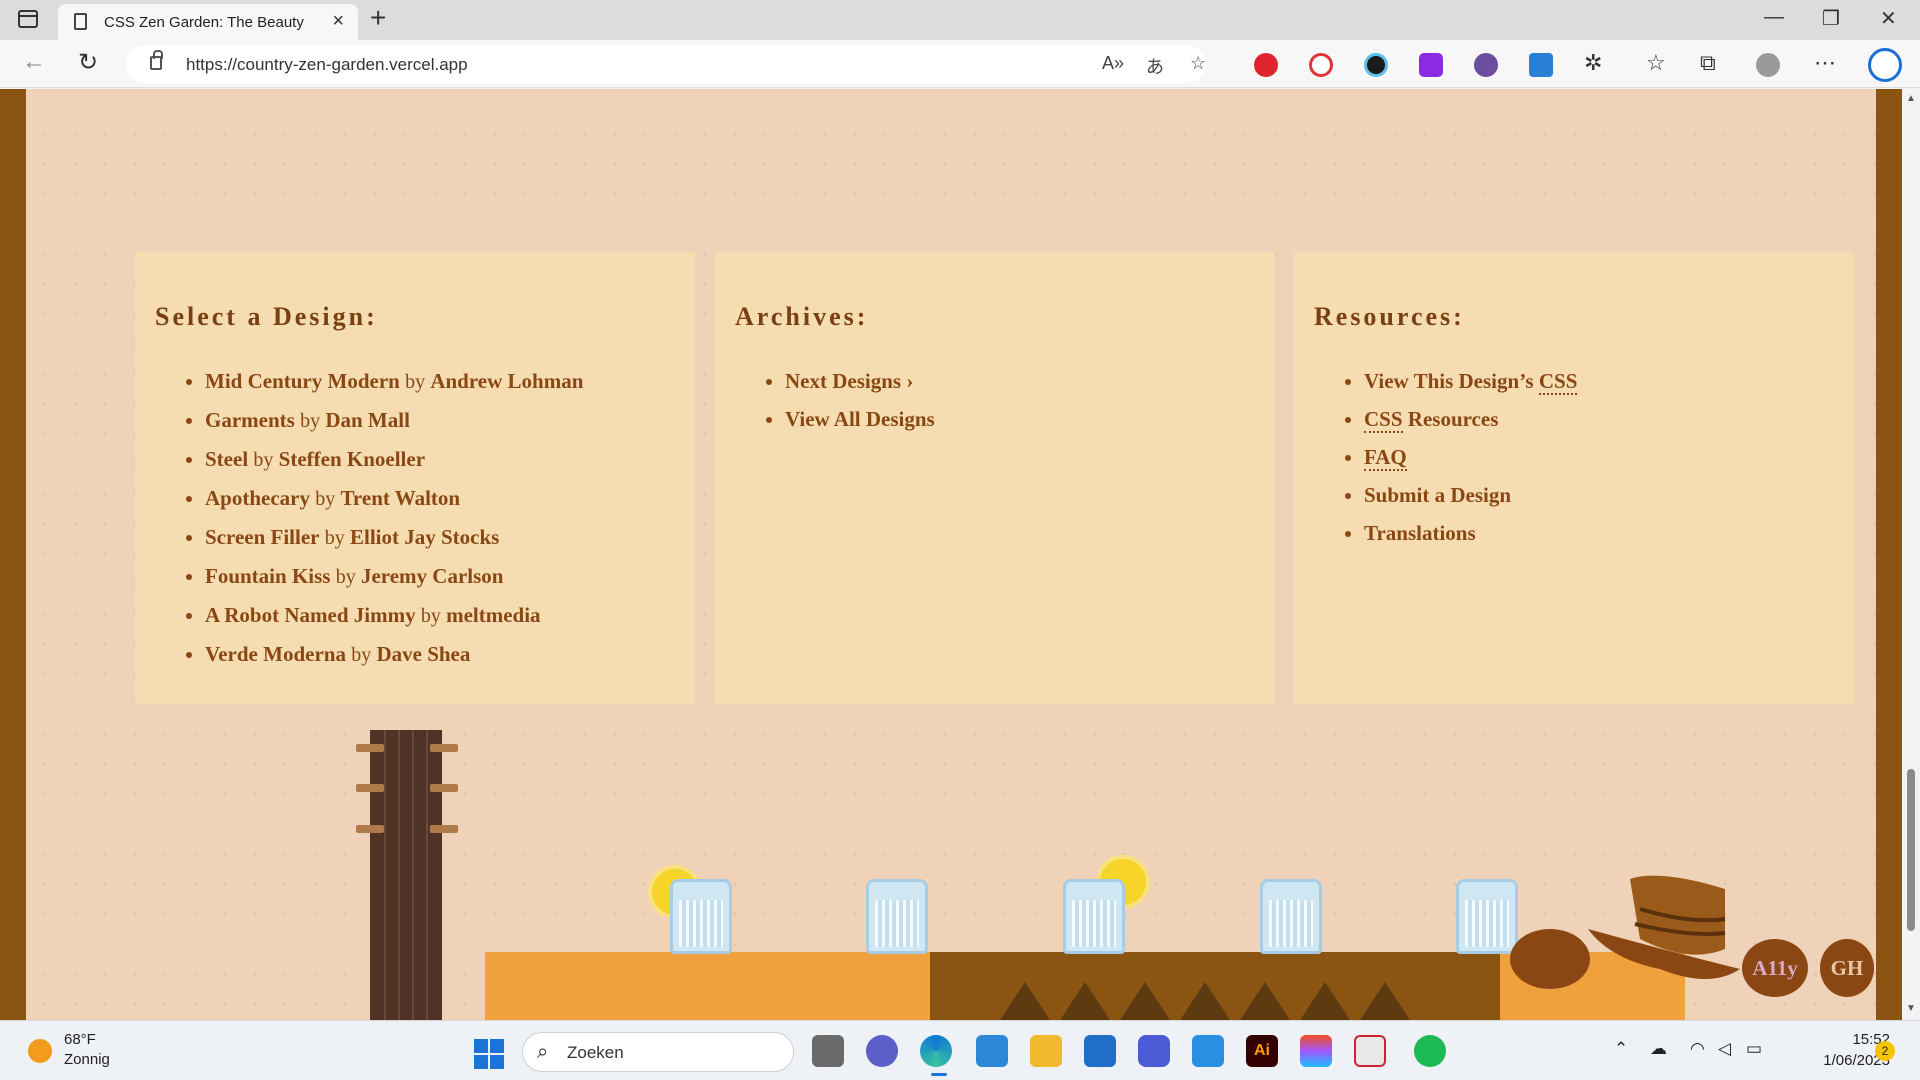  I want to click on glass-decoration, so click(1094, 916).